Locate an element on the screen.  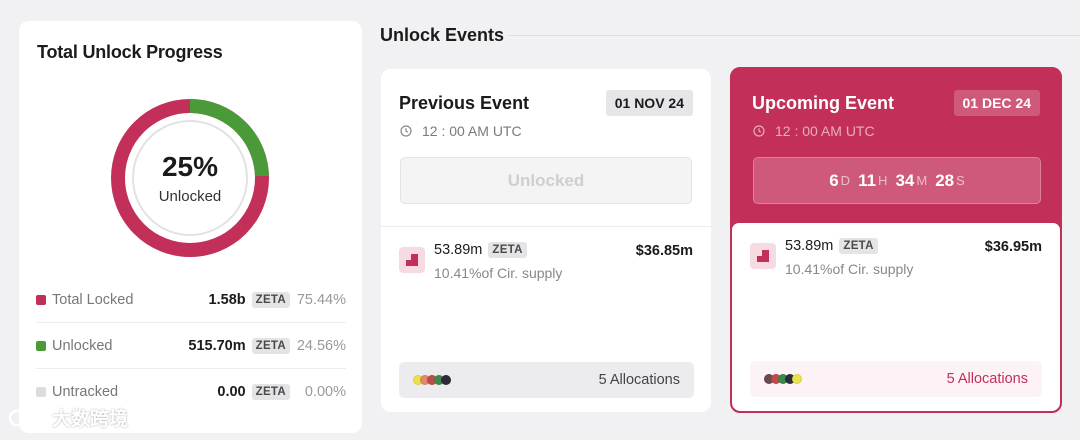
legend-percent: 75.44% is located at coordinates (321, 299).